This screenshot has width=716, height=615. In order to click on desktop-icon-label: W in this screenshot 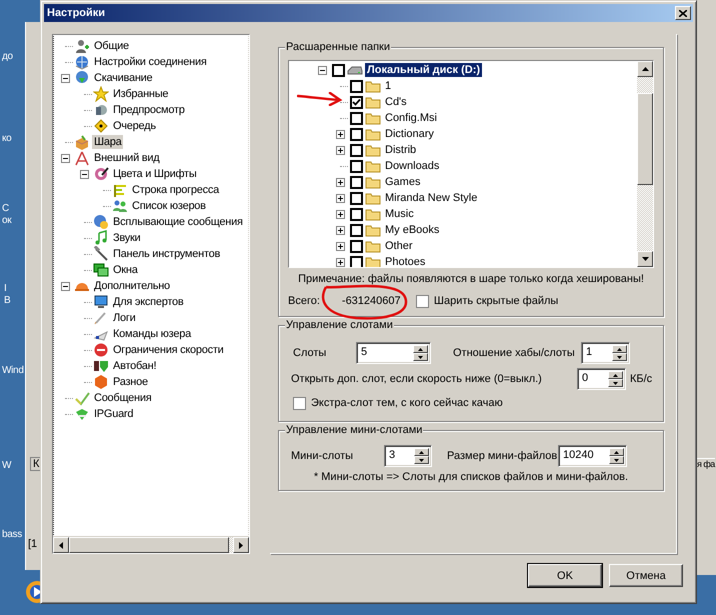, I will do `click(7, 465)`.